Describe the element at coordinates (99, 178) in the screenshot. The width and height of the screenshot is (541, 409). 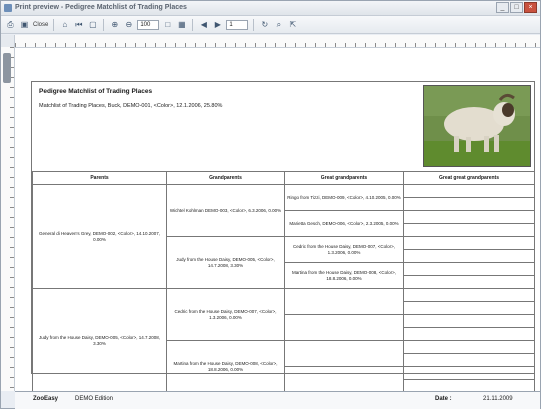
I see `header-parents: Parents` at that location.